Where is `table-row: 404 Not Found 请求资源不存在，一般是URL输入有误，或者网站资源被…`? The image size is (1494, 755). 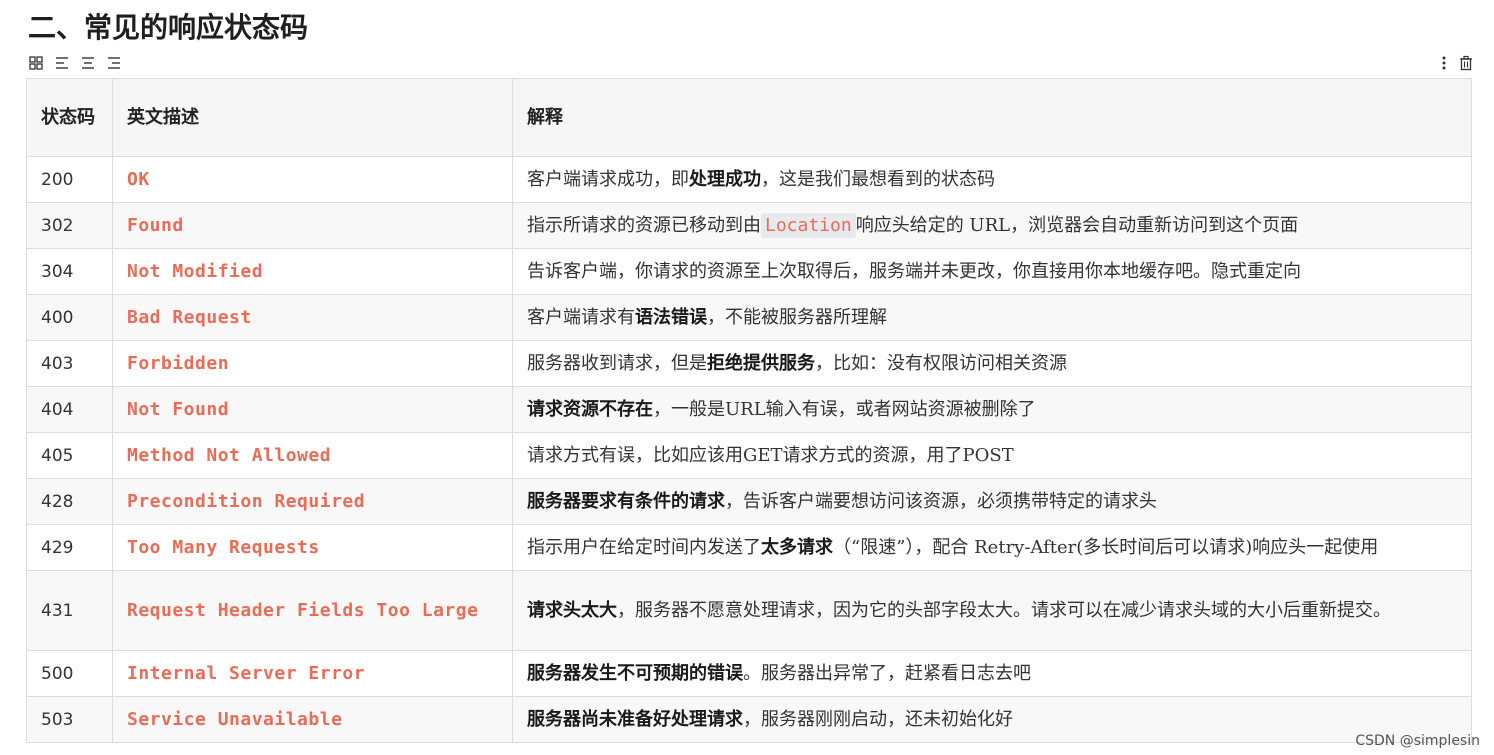
table-row: 404 Not Found 请求资源不存在，一般是URL输入有误，或者网站资源被… is located at coordinates (749, 409).